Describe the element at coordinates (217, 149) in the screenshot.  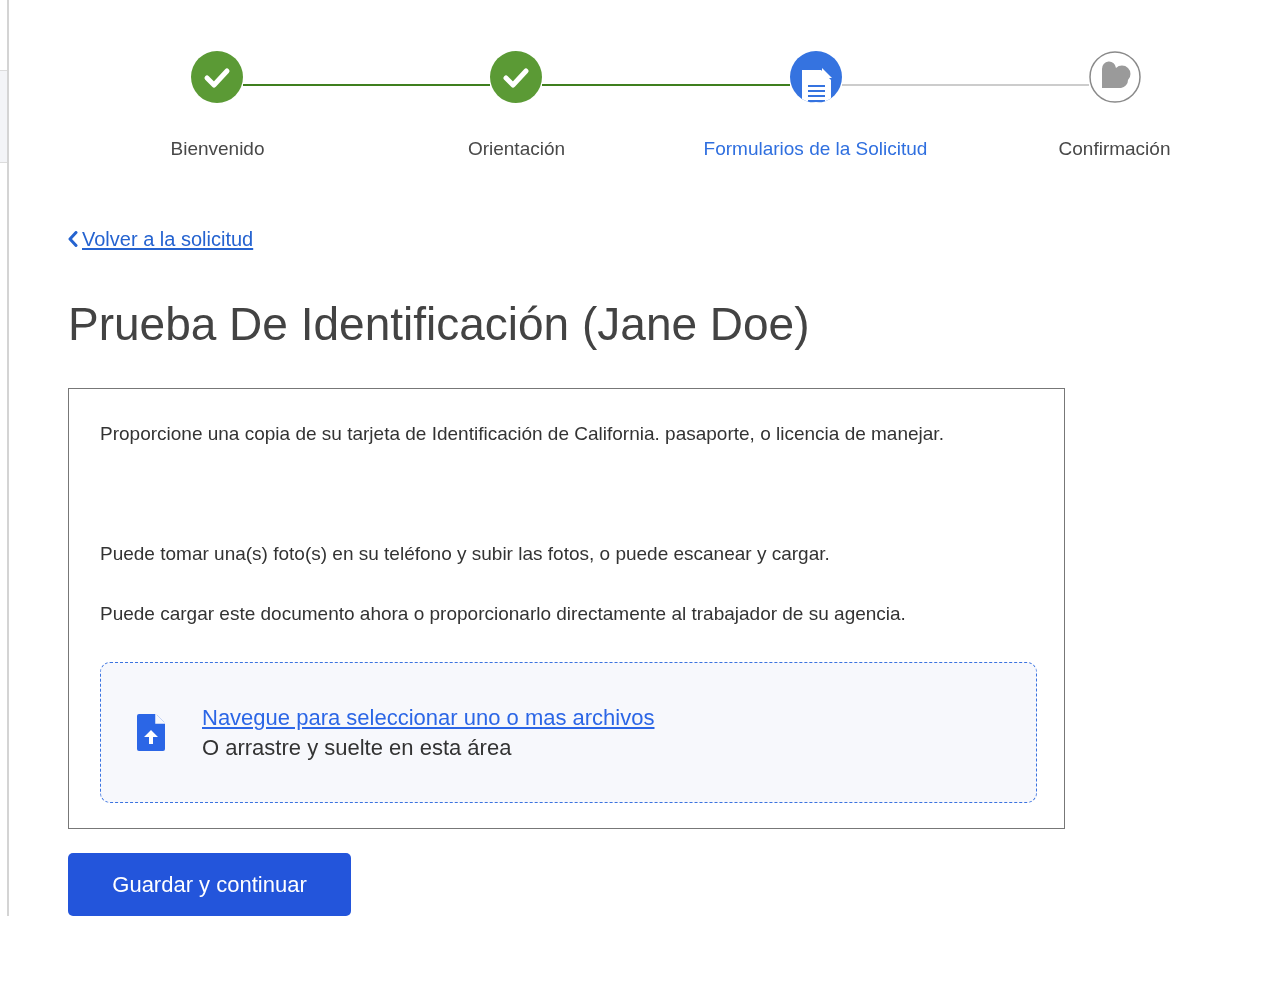
I see `step-label: Bienvenido` at that location.